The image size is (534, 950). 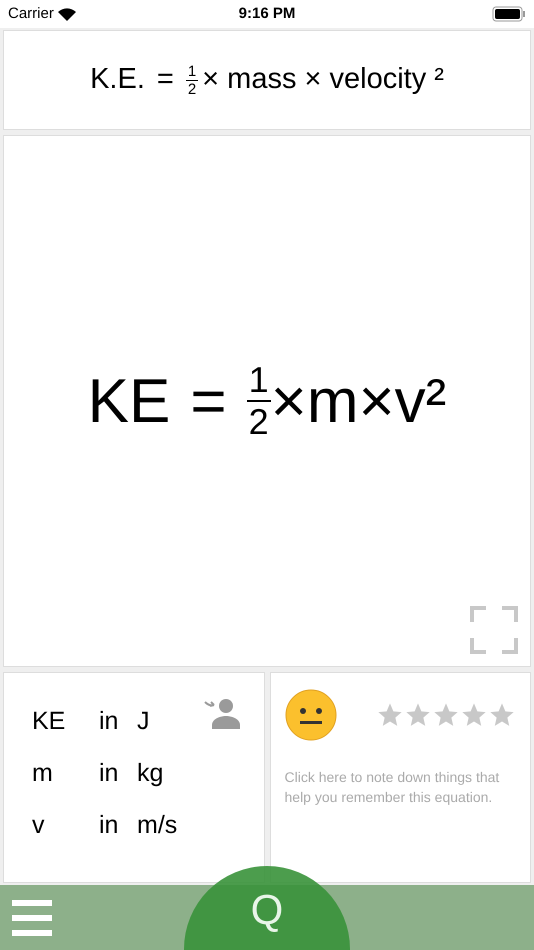 I want to click on equation-text: K.E., so click(x=117, y=80).